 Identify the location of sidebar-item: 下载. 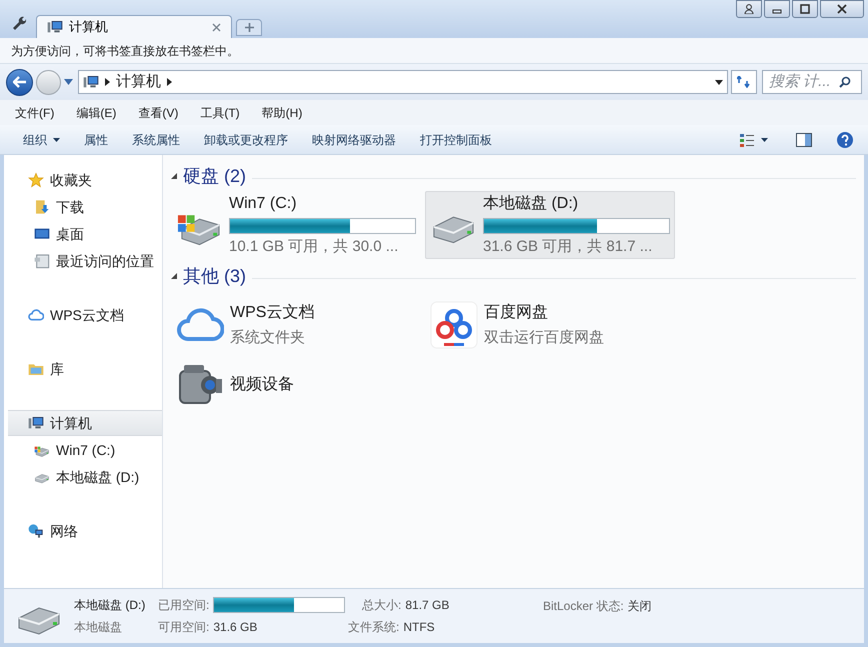
(83, 207).